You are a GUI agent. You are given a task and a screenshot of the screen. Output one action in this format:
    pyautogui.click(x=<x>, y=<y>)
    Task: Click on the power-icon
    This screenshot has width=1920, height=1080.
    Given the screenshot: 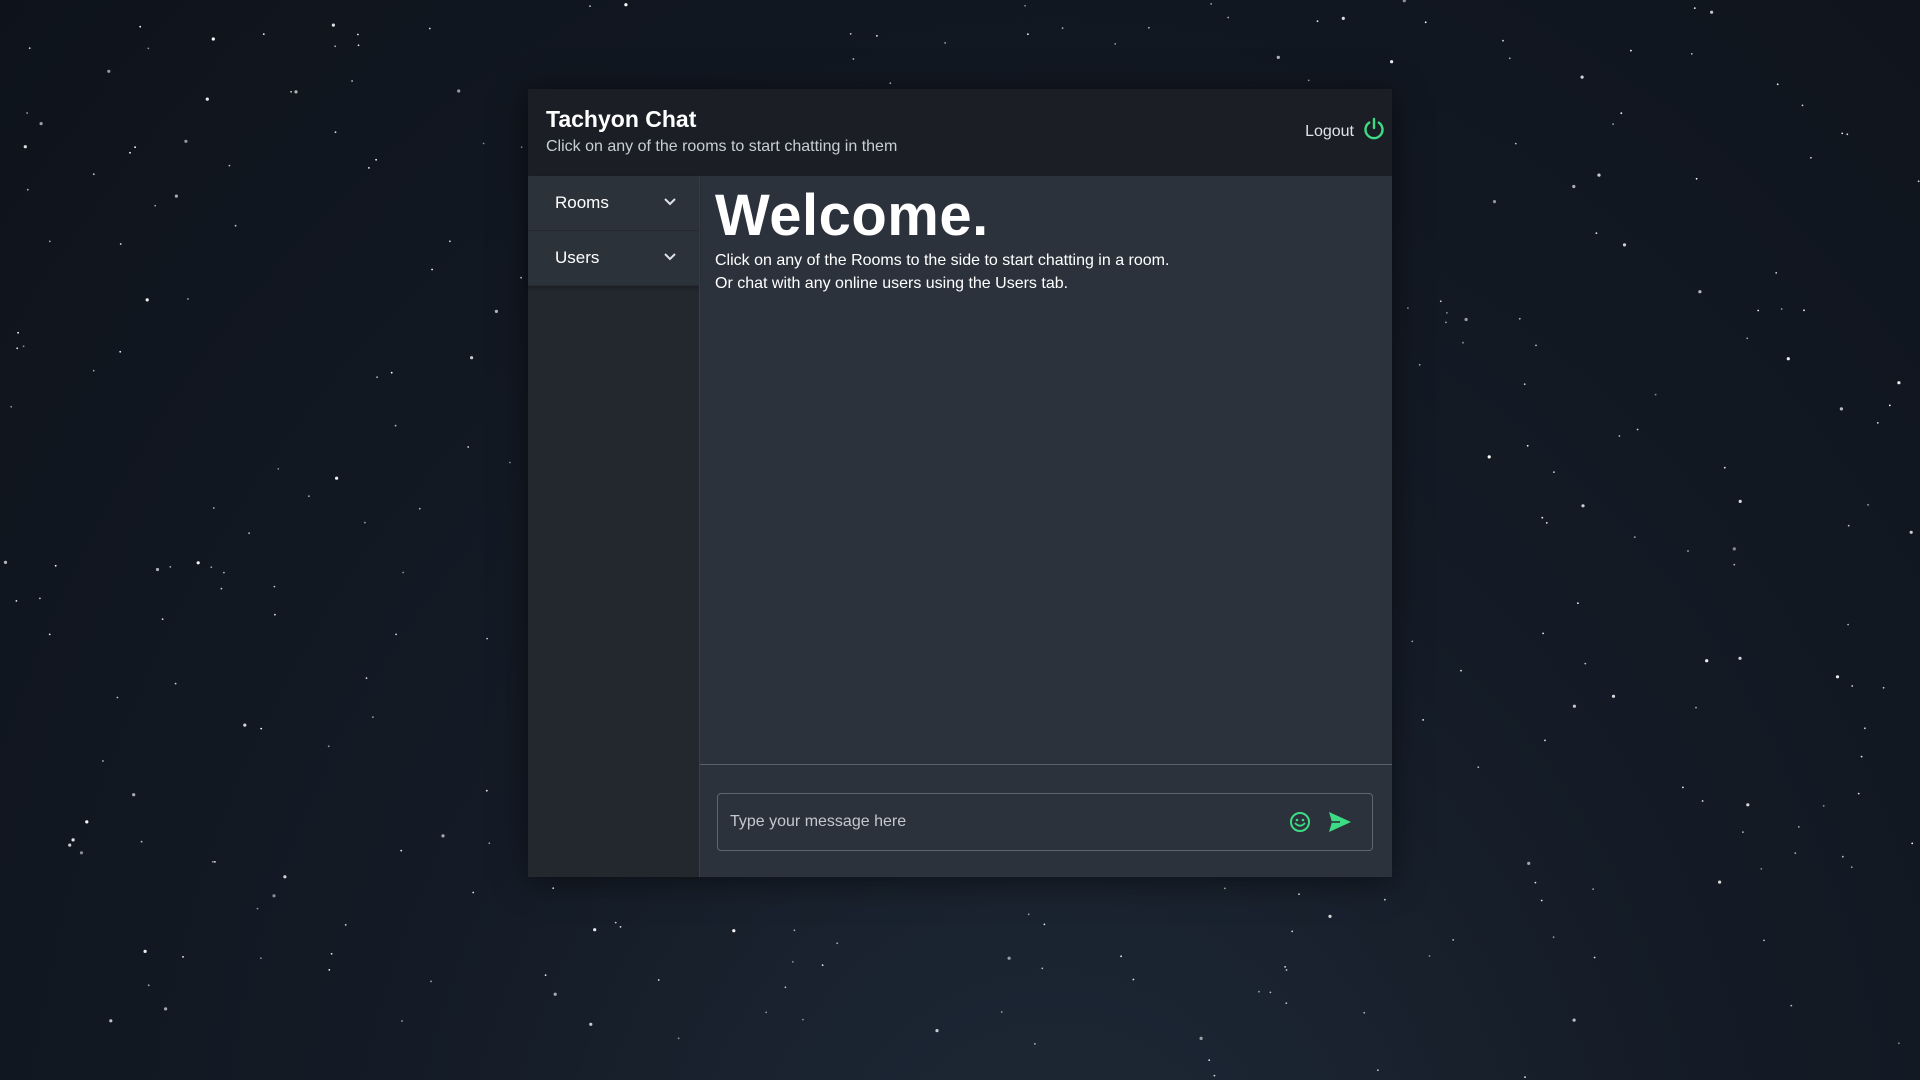 What is the action you would take?
    pyautogui.click(x=1374, y=131)
    